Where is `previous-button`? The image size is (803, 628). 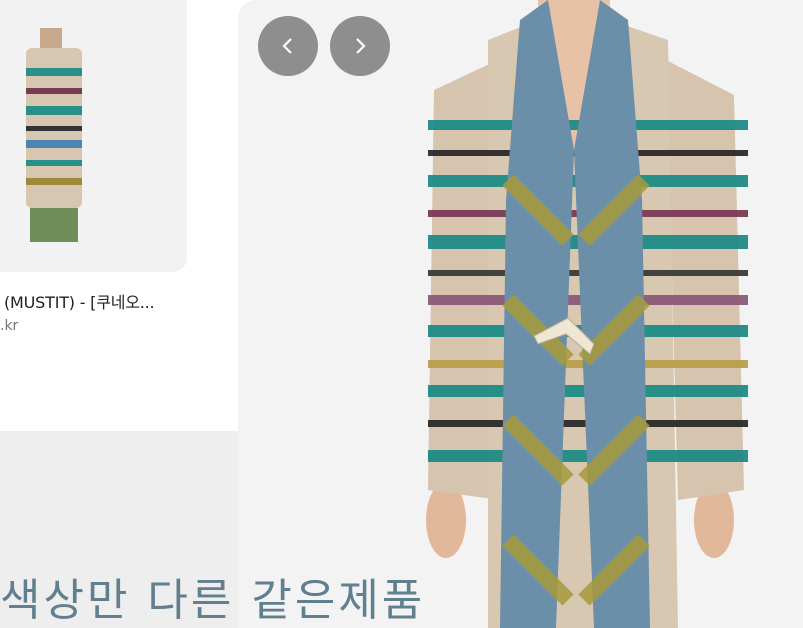
previous-button is located at coordinates (288, 46).